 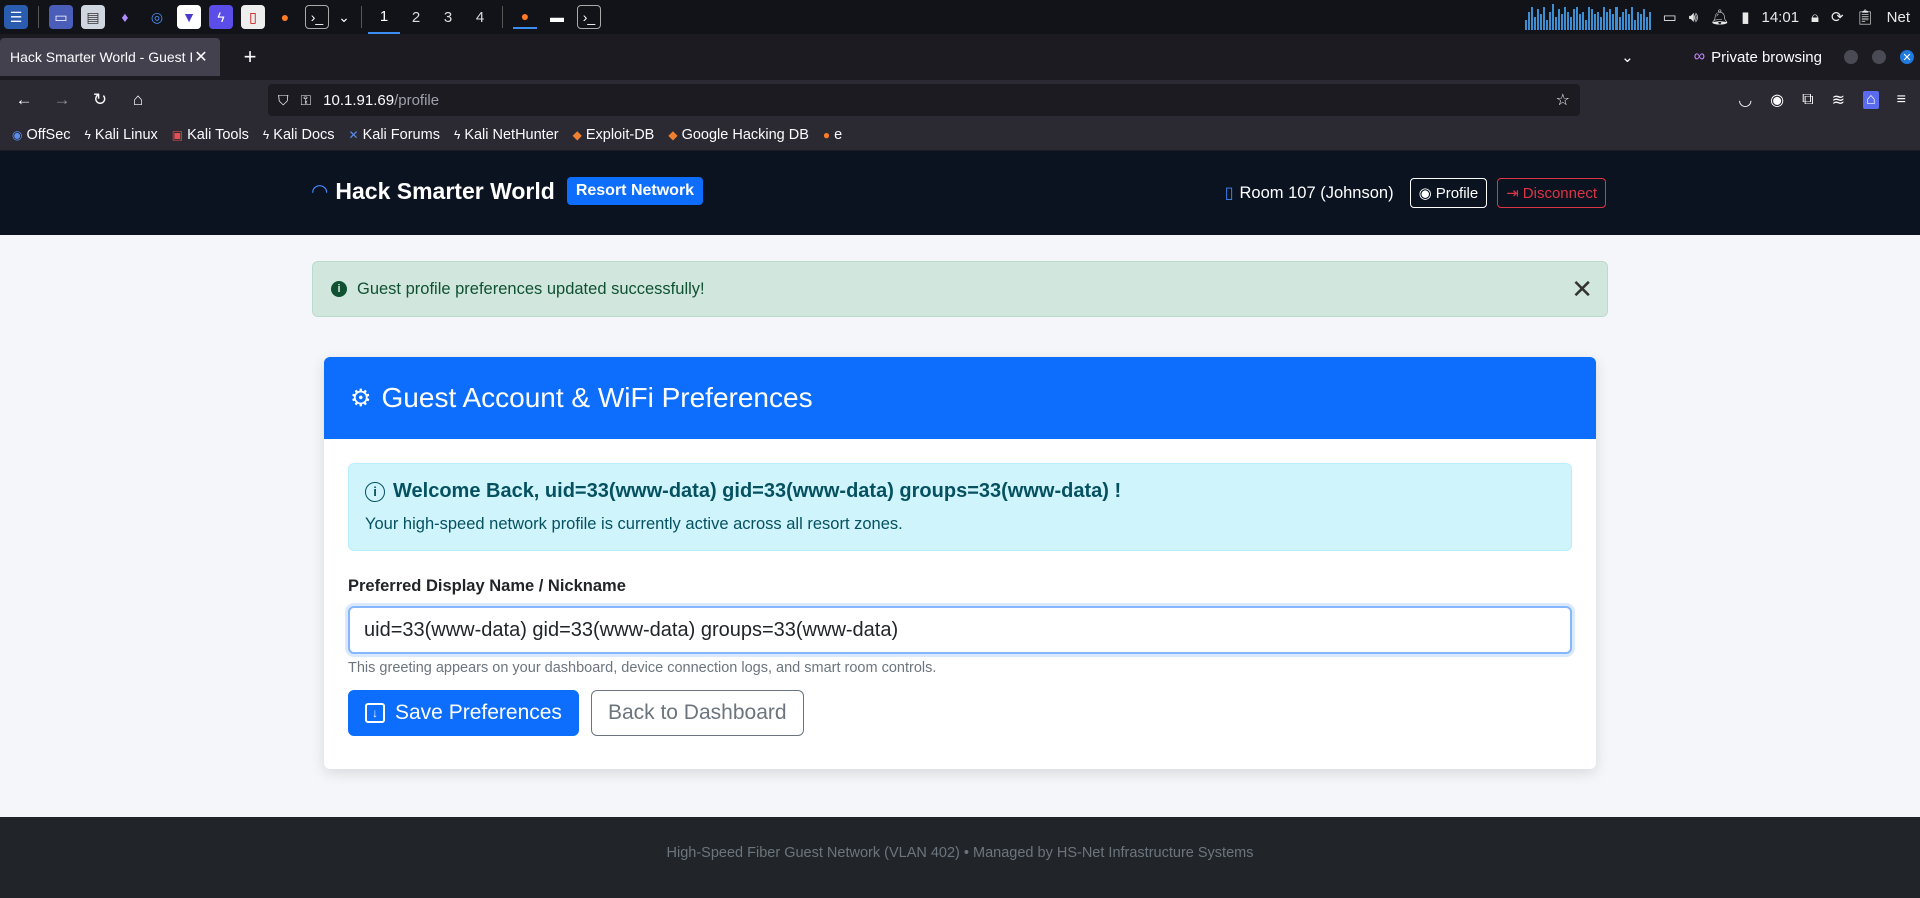 I want to click on workspace-3: 3, so click(x=448, y=17).